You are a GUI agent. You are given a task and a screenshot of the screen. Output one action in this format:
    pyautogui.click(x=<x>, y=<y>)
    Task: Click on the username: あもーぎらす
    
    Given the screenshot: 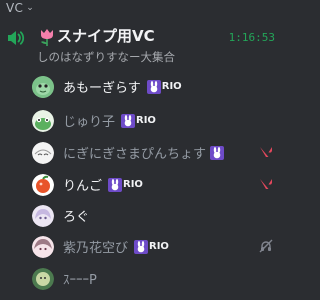 What is the action you would take?
    pyautogui.click(x=102, y=88)
    